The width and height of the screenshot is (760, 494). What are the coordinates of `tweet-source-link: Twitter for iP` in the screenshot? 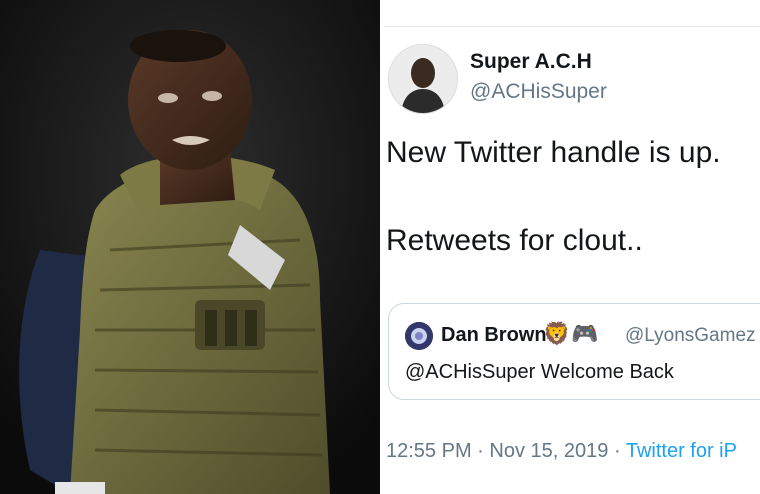 It's located at (681, 451).